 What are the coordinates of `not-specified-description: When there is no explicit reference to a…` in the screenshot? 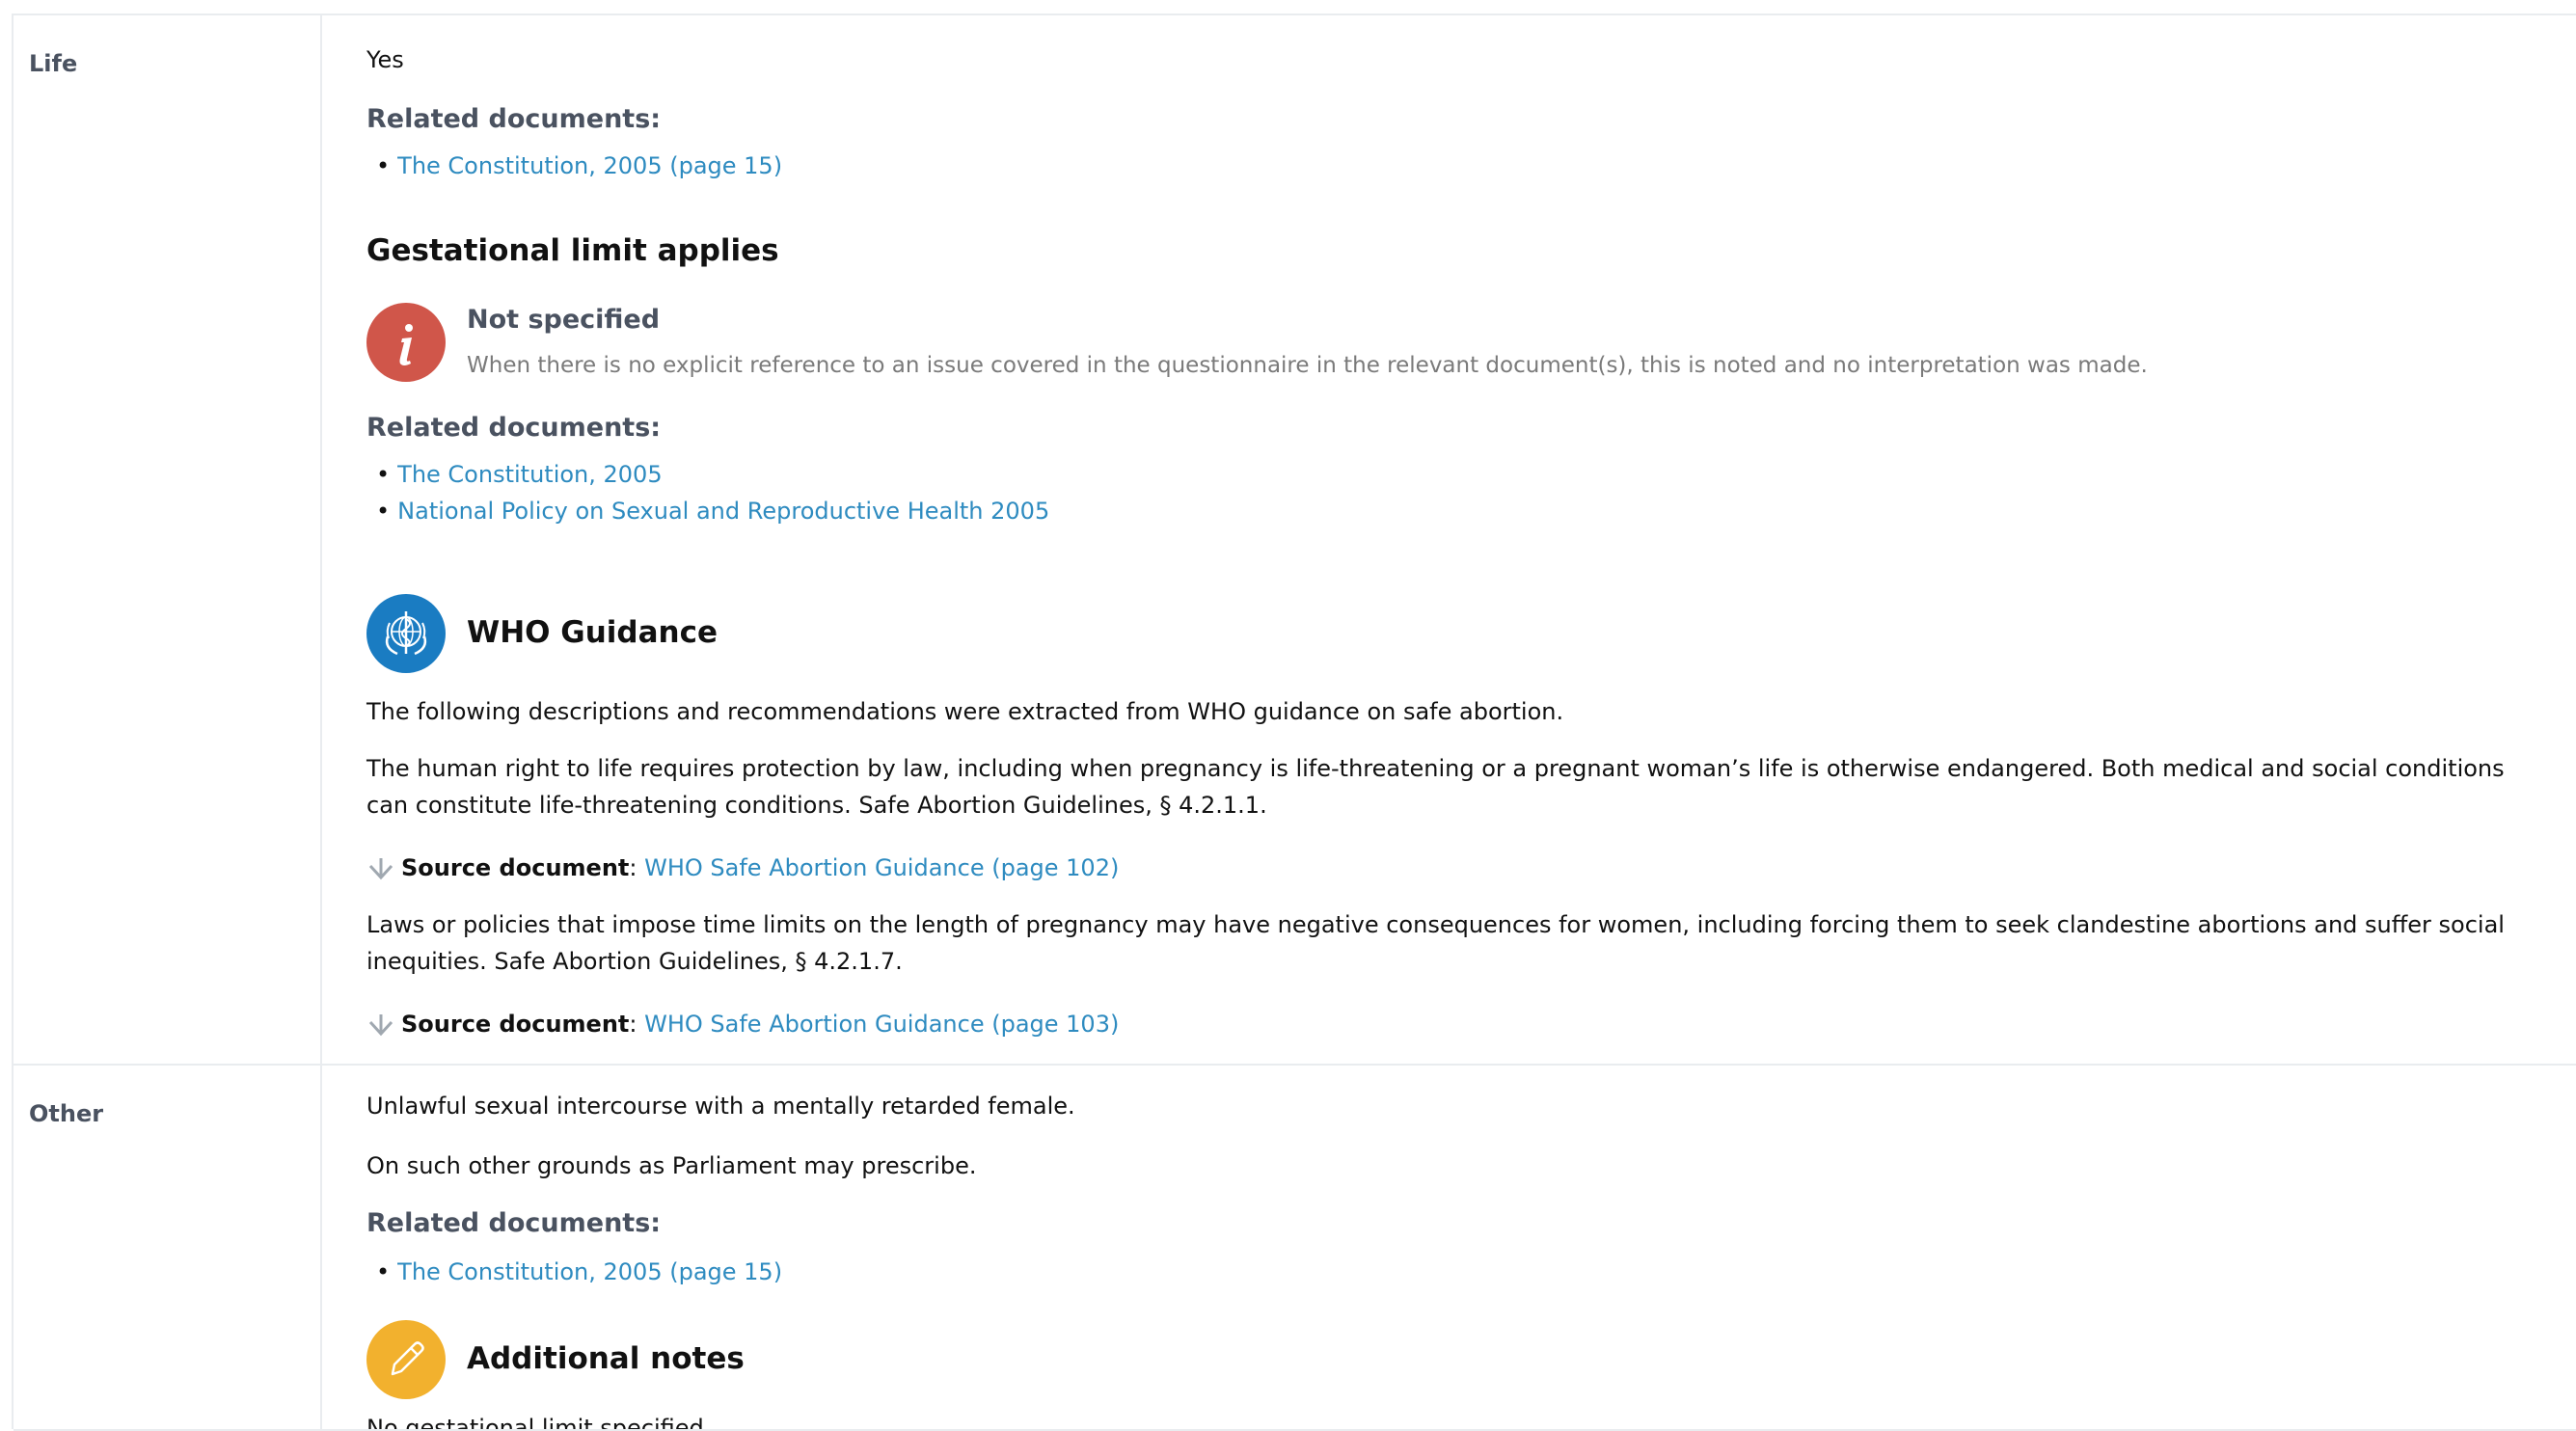 It's located at (1307, 365).